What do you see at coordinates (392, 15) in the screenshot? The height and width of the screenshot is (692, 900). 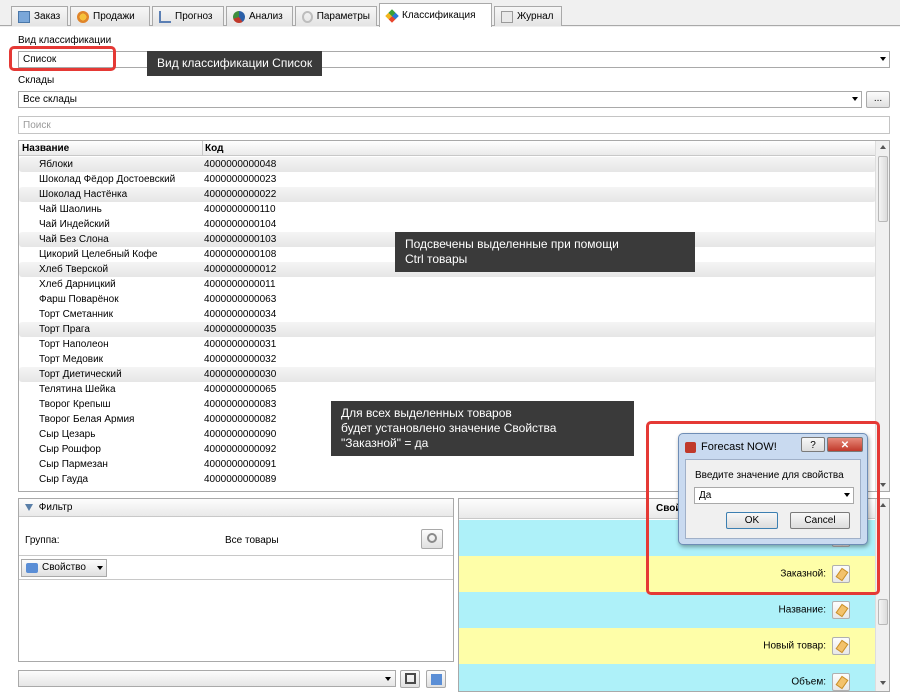 I see `classification-icon` at bounding box center [392, 15].